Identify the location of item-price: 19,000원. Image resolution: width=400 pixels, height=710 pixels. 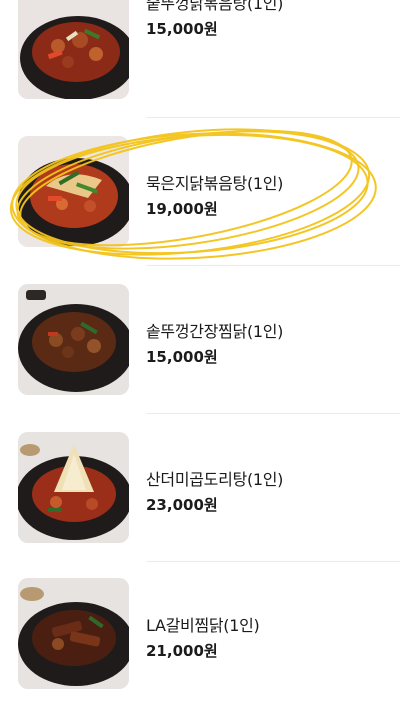
(182, 209).